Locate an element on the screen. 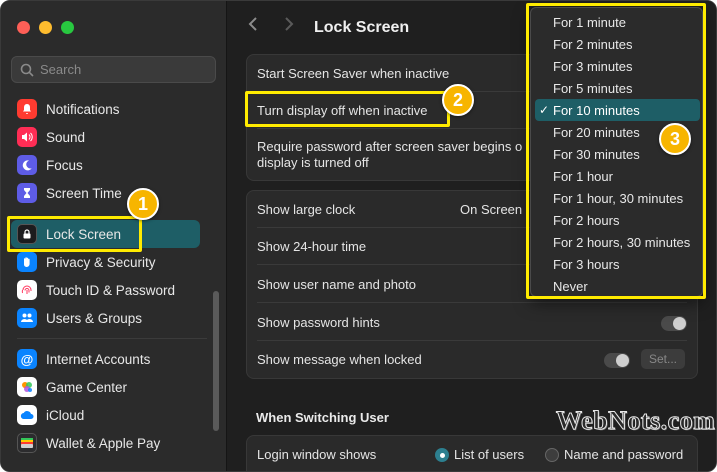 The image size is (717, 472). search-field is located at coordinates (113, 69).